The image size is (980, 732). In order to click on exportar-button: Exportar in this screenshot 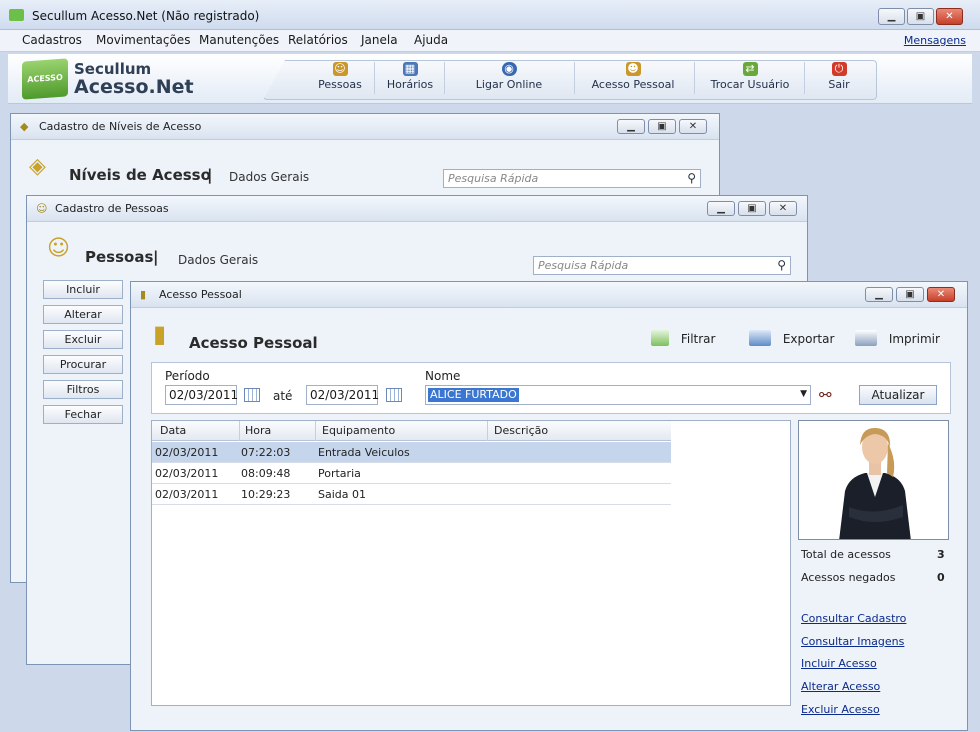, I will do `click(791, 338)`.